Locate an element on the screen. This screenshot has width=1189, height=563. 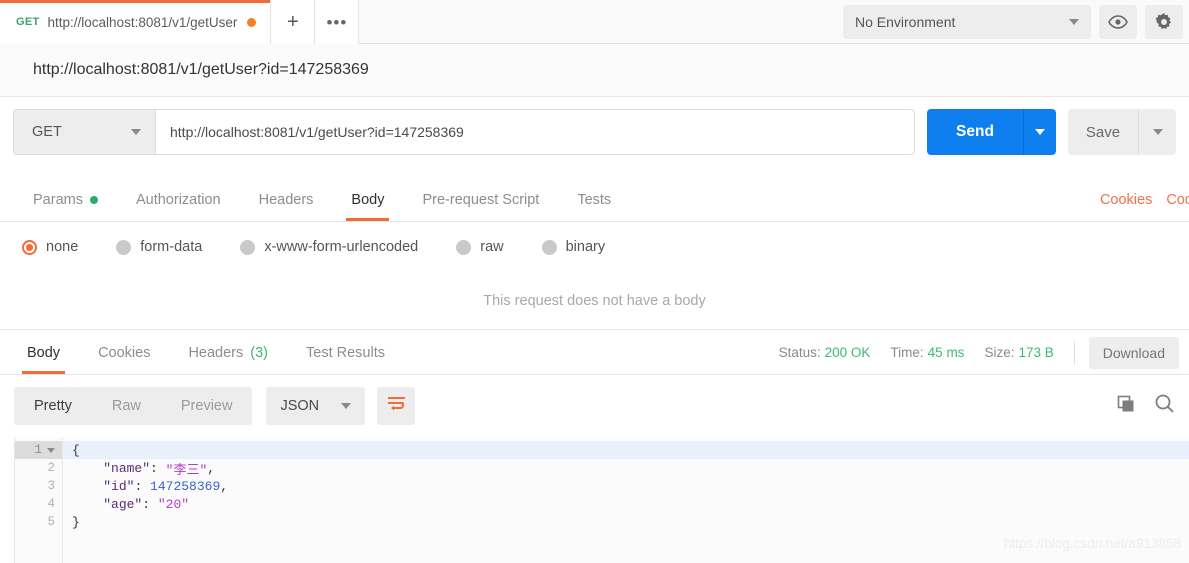
environment-selected-label: No Environment is located at coordinates (905, 21).